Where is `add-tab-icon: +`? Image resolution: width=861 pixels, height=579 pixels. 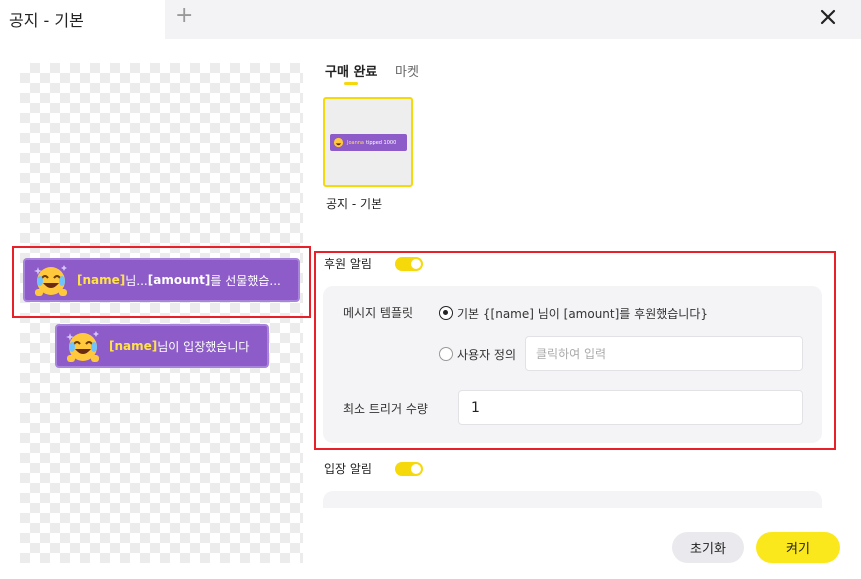
add-tab-icon: + is located at coordinates (184, 16).